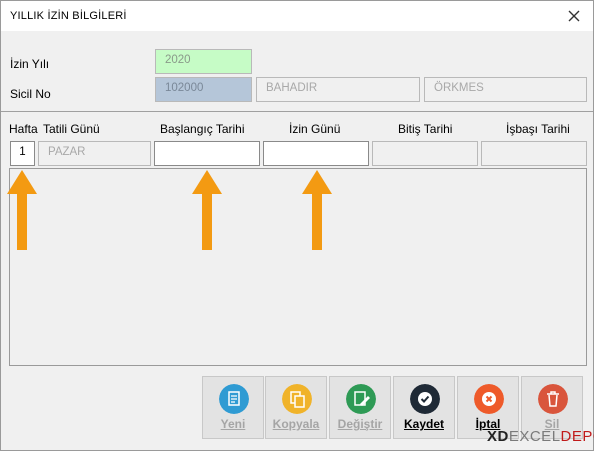 Image resolution: width=594 pixels, height=451 pixels. I want to click on sicil-no-label: Sicil No, so click(30, 94).